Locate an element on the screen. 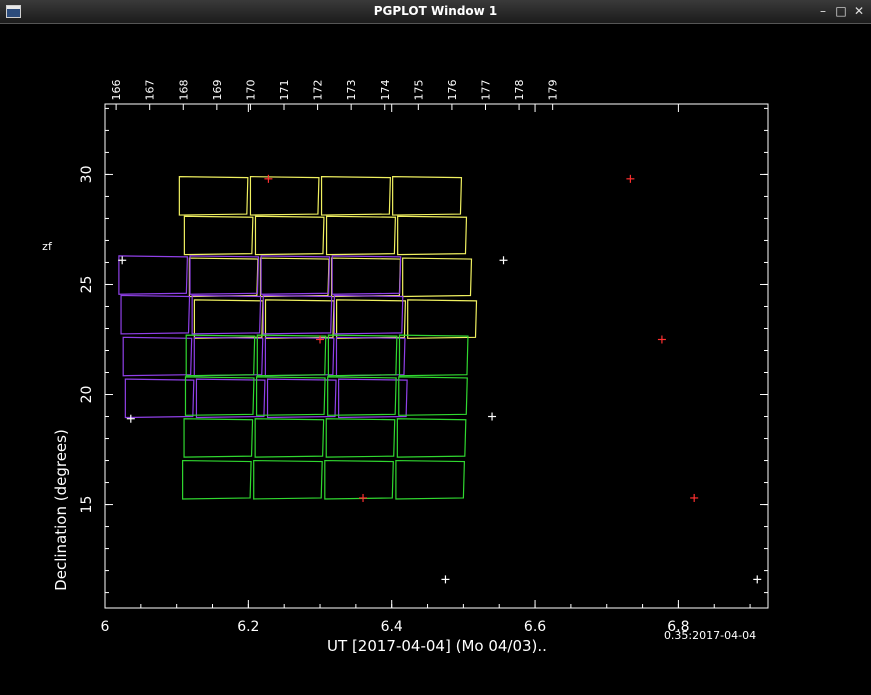 Image resolution: width=871 pixels, height=695 pixels. top-tick-label: 168 is located at coordinates (183, 90).